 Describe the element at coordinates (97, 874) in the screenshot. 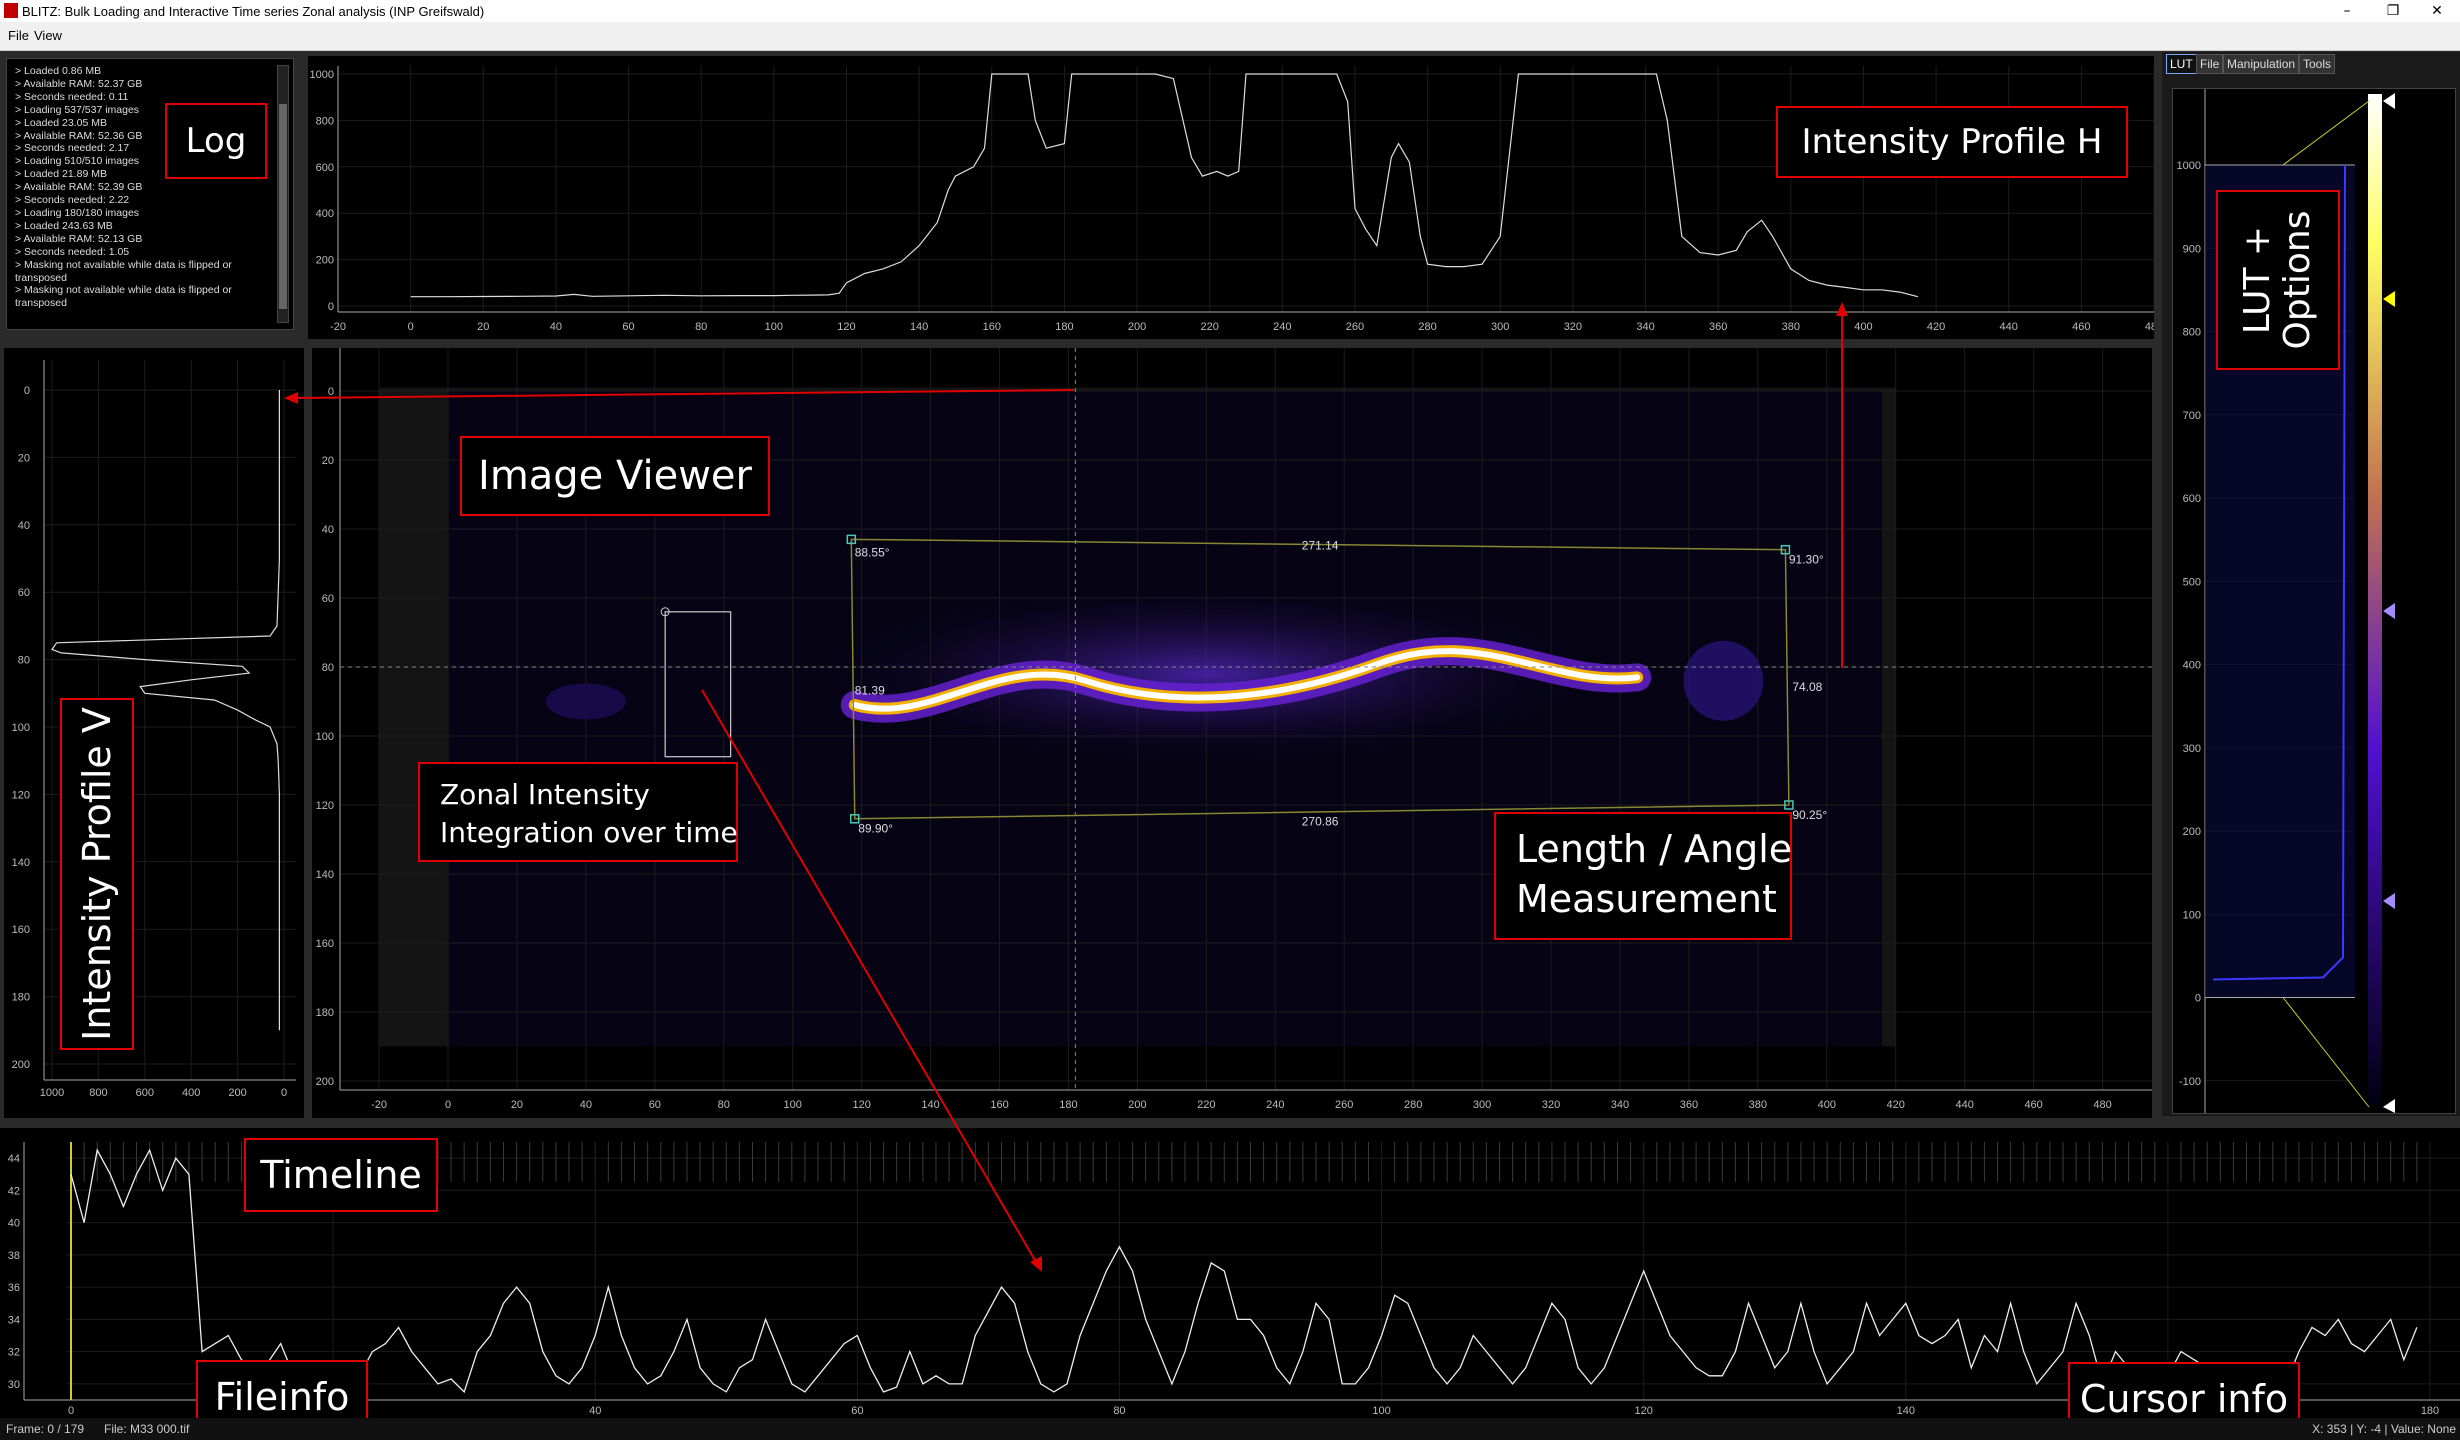

I see `annotation-profile-v-text: Intensity Profile V` at that location.